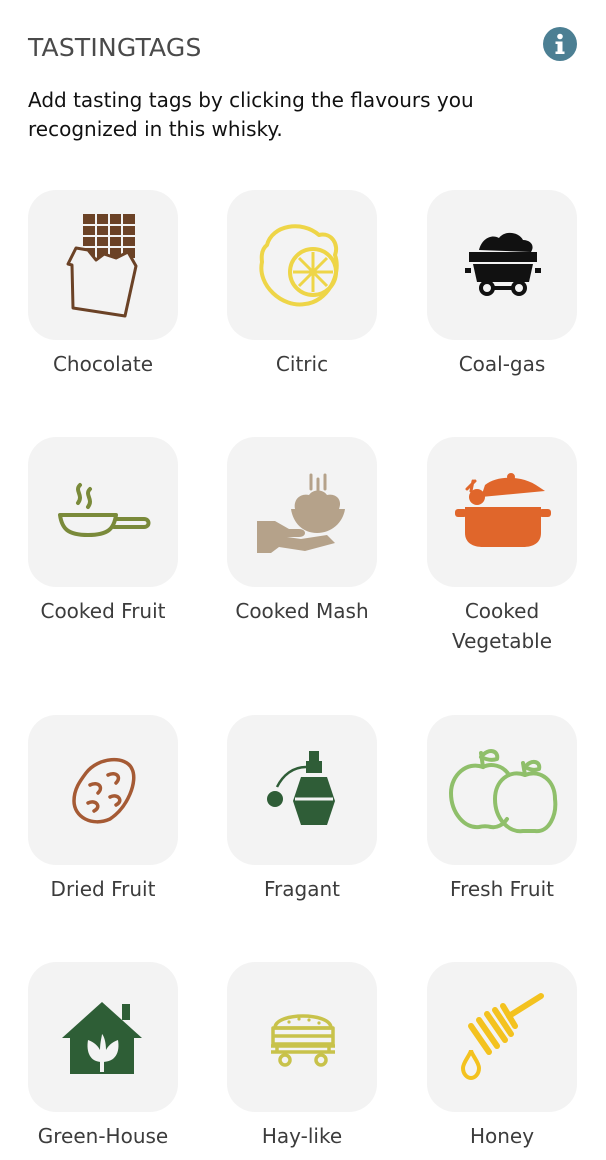 Image resolution: width=606 pixels, height=1160 pixels. Describe the element at coordinates (103, 1136) in the screenshot. I see `tag-label: Green-House` at that location.